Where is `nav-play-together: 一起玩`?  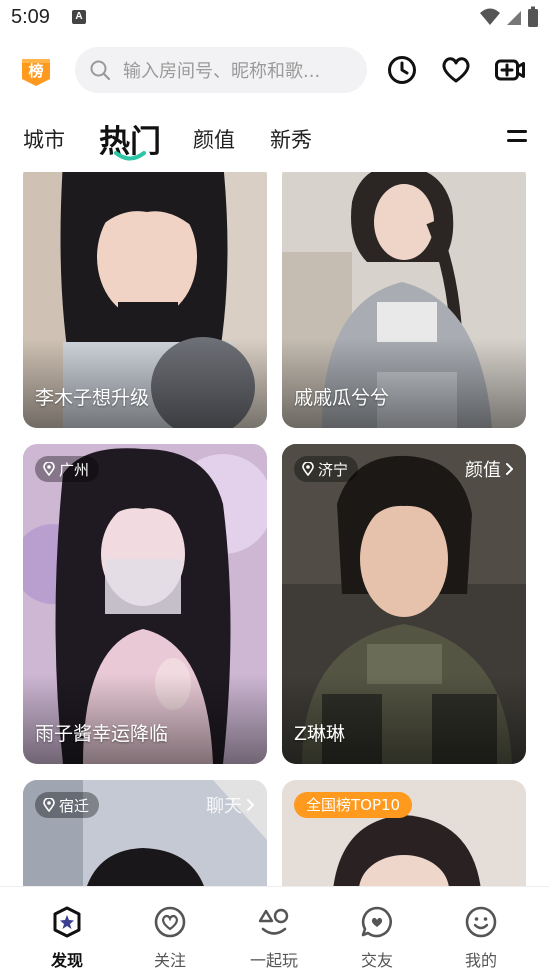 nav-play-together: 一起玩 is located at coordinates (274, 932).